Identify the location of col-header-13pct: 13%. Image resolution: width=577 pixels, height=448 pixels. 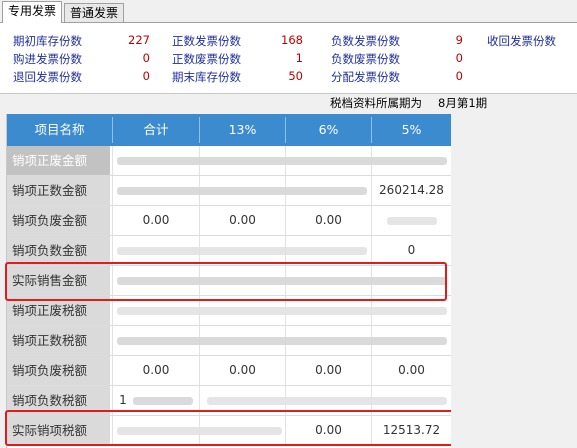
(242, 129).